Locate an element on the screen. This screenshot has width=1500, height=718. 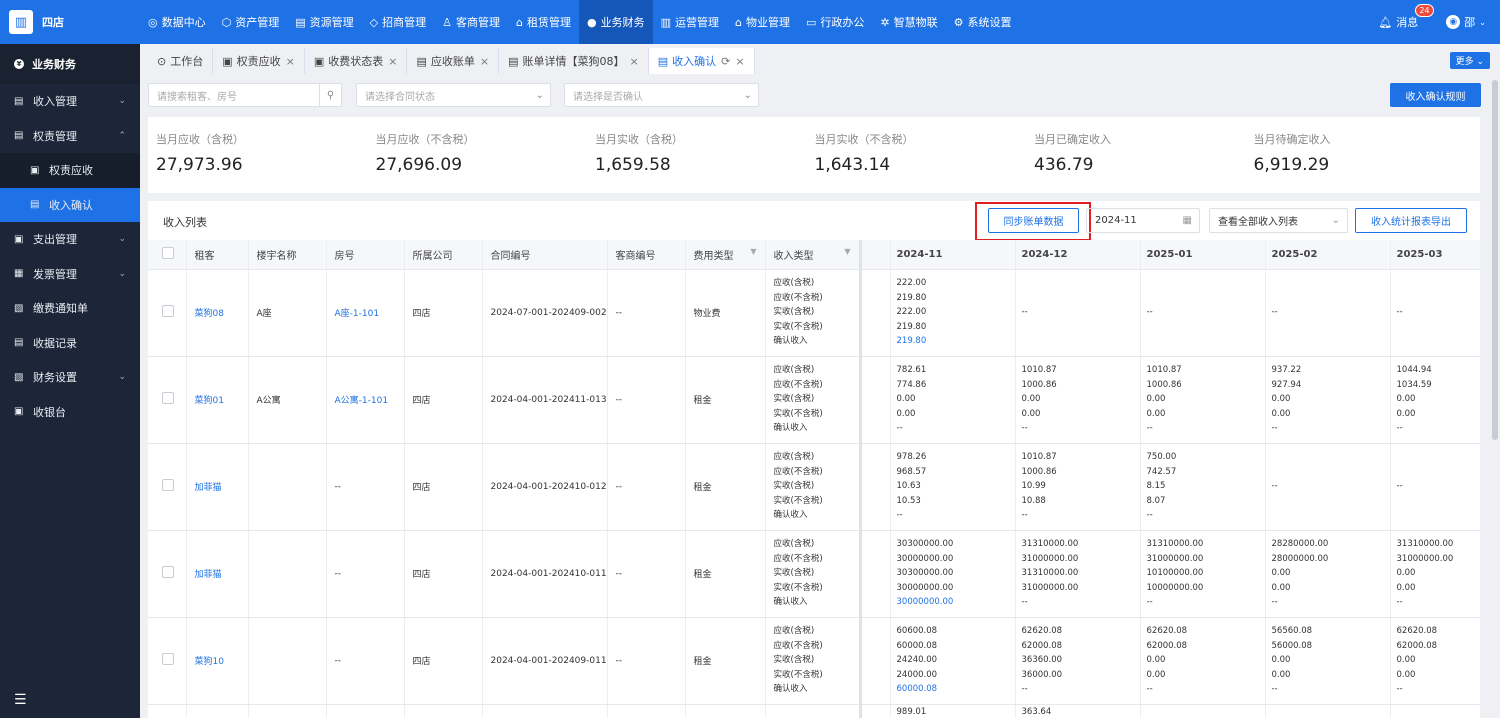
nav-item-3: ◇ 招商管理 is located at coordinates (398, 22).